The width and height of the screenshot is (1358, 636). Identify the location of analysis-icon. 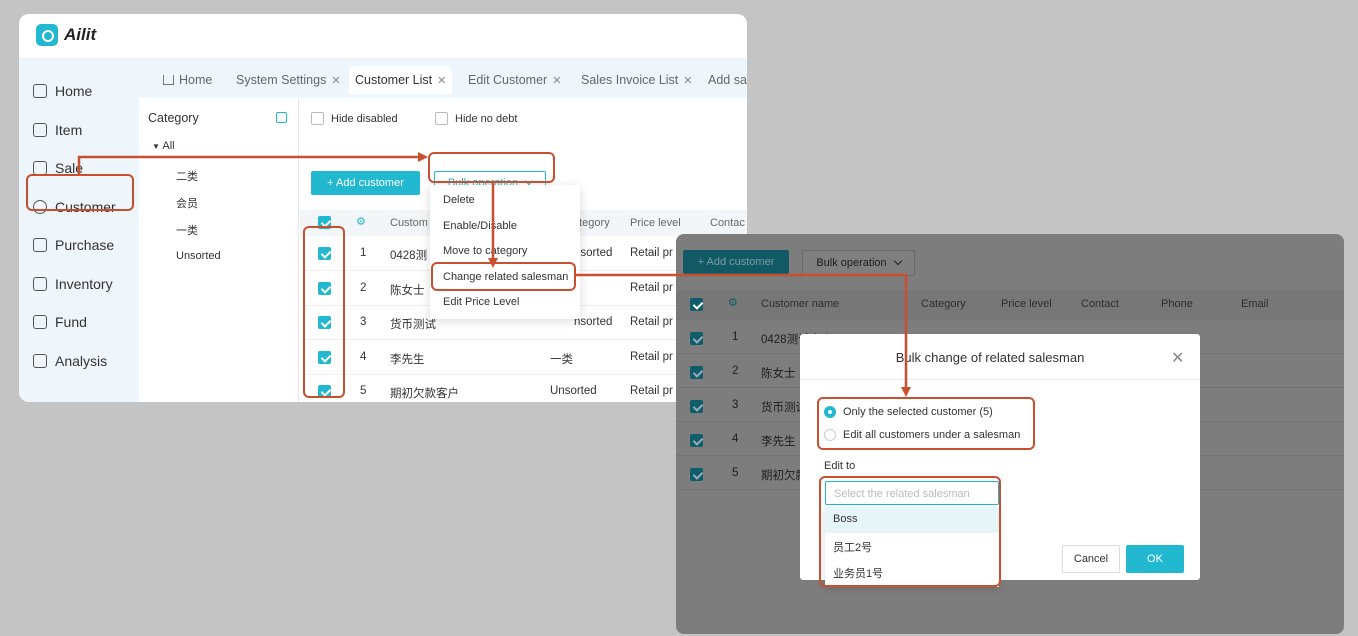
(40, 361).